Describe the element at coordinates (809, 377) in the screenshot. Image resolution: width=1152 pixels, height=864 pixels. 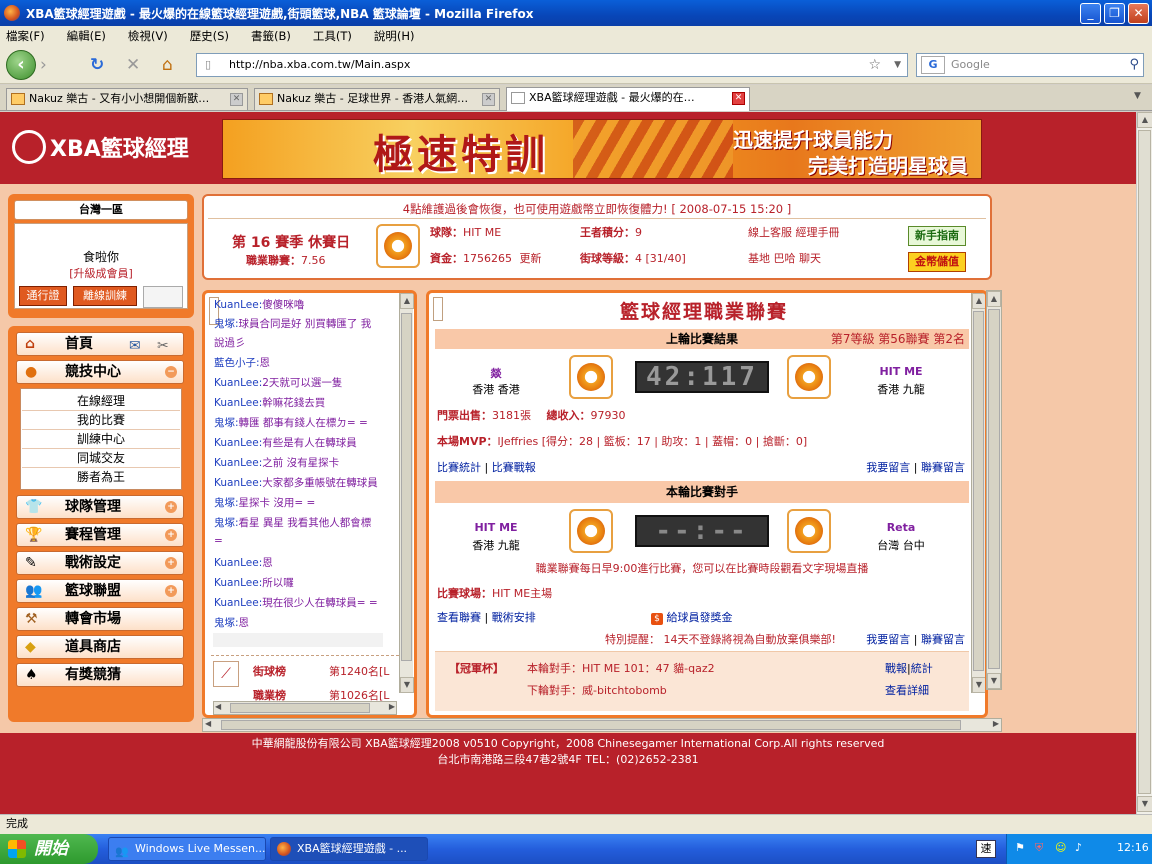
I see `away-team-logo-icon` at that location.